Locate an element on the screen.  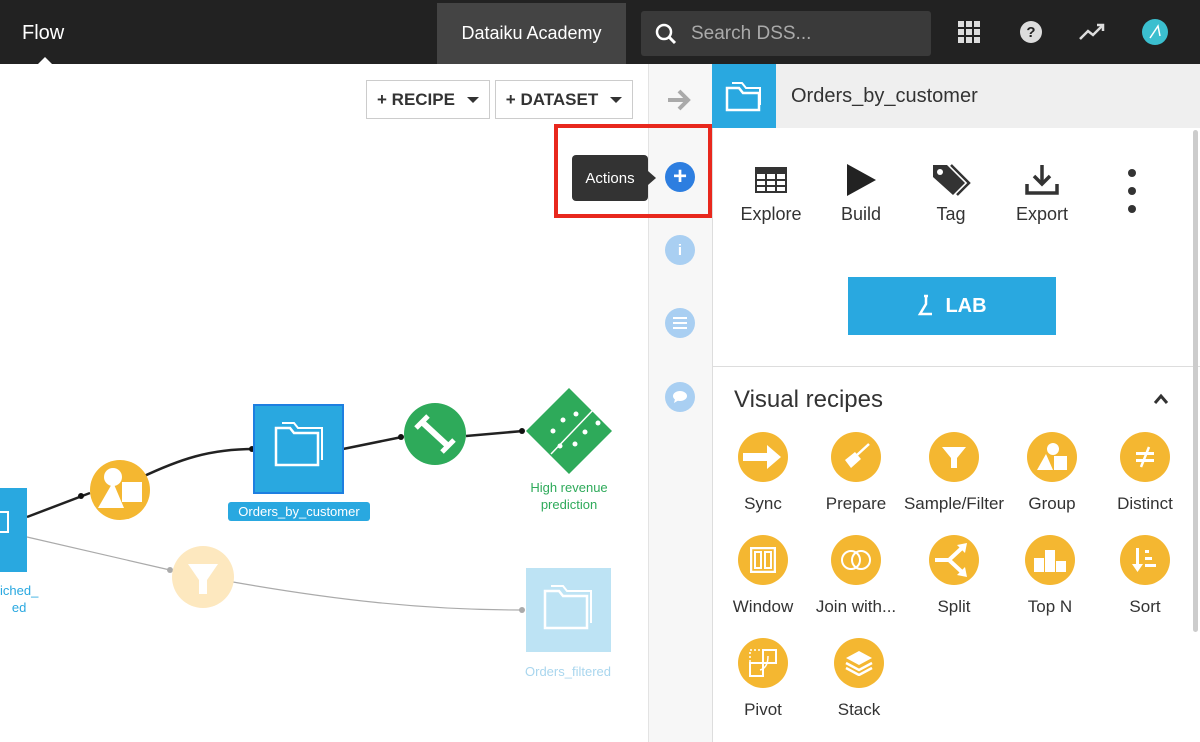
download-icon is located at coordinates (1042, 180).